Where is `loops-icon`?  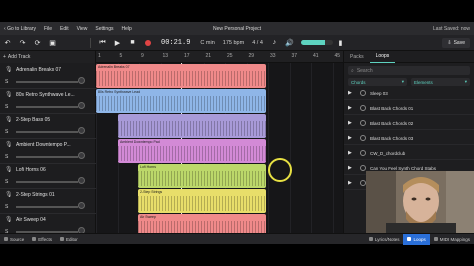 loops-icon is located at coordinates (409, 239).